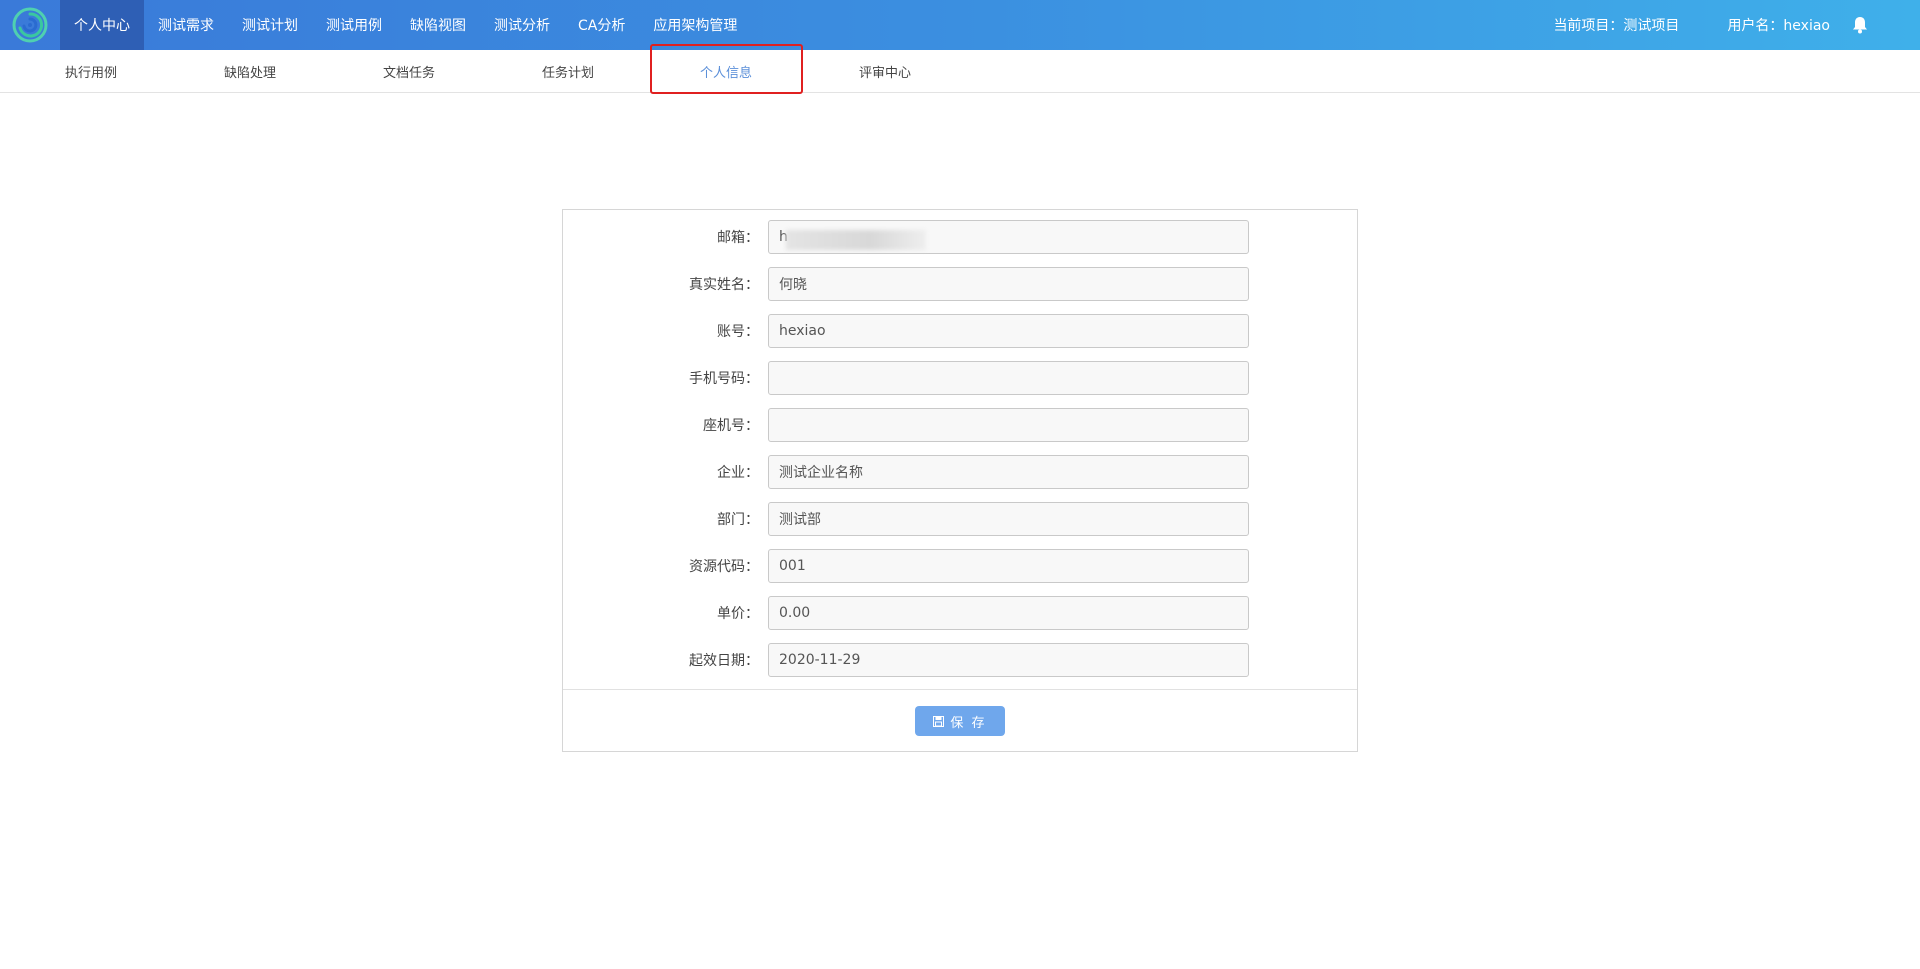 This screenshot has width=1920, height=969. I want to click on email-field, so click(1008, 237).